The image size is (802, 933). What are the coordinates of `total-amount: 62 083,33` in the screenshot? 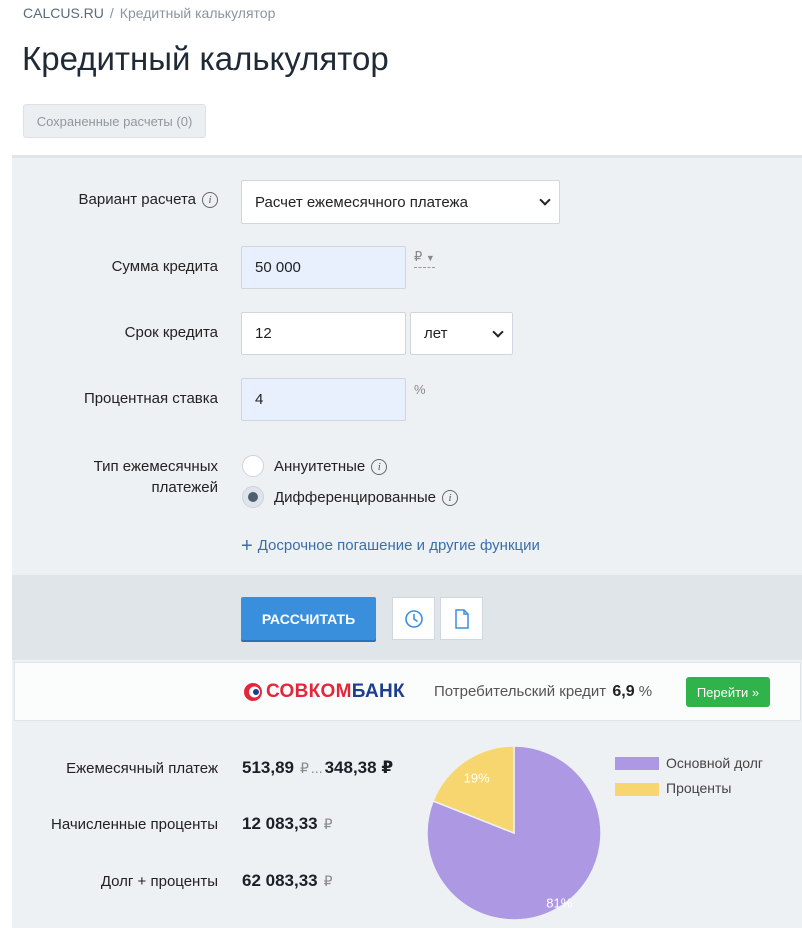 It's located at (280, 880).